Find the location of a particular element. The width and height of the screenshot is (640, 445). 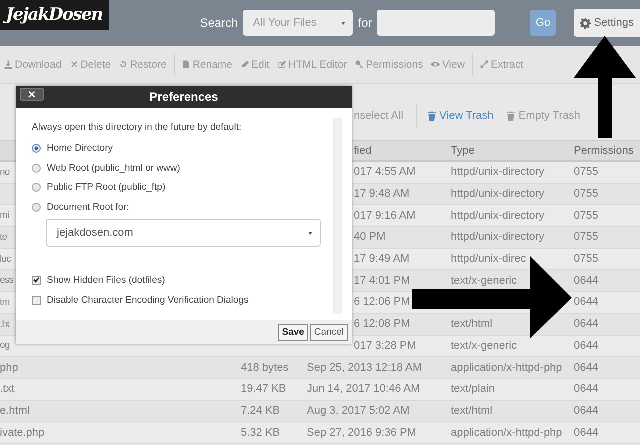

modified-date: 40 PM is located at coordinates (370, 237).